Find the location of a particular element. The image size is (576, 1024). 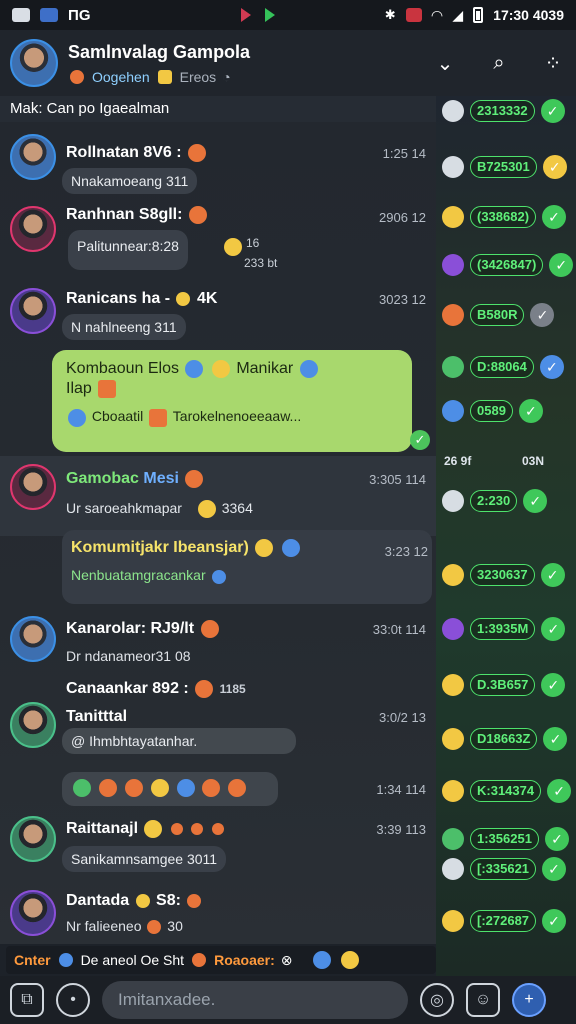

side-row: D18663Z ✓ is located at coordinates (505, 739).